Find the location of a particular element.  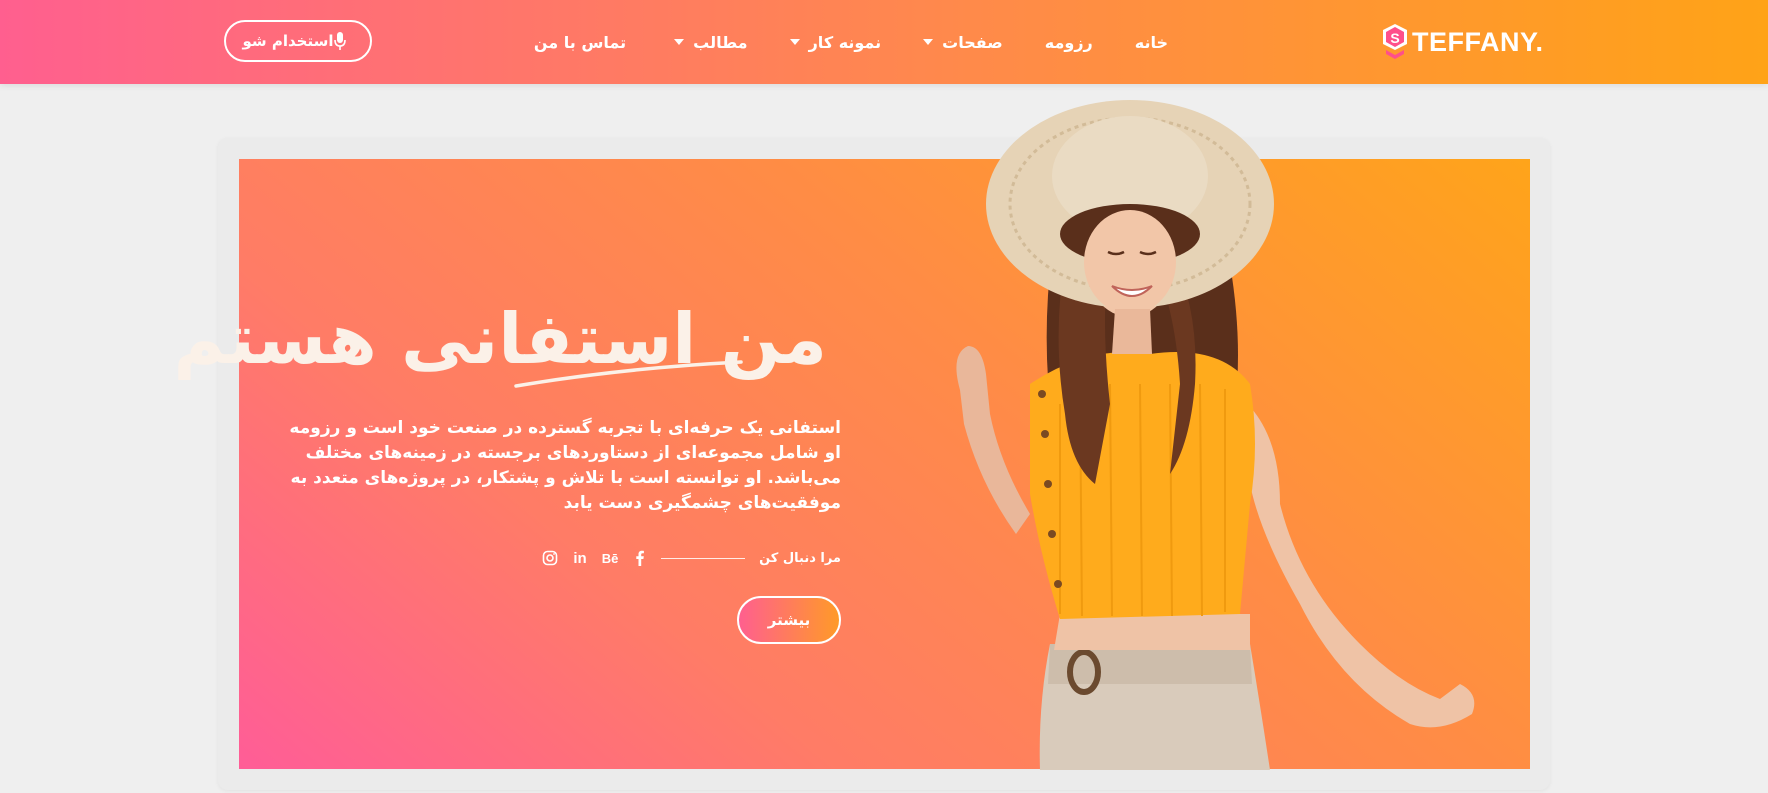

nav-item-contact: تماس با من is located at coordinates (580, 42).